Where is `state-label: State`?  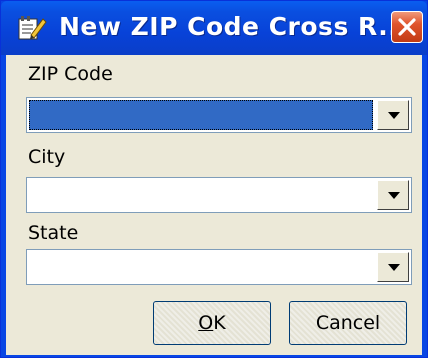
state-label: State is located at coordinates (53, 233).